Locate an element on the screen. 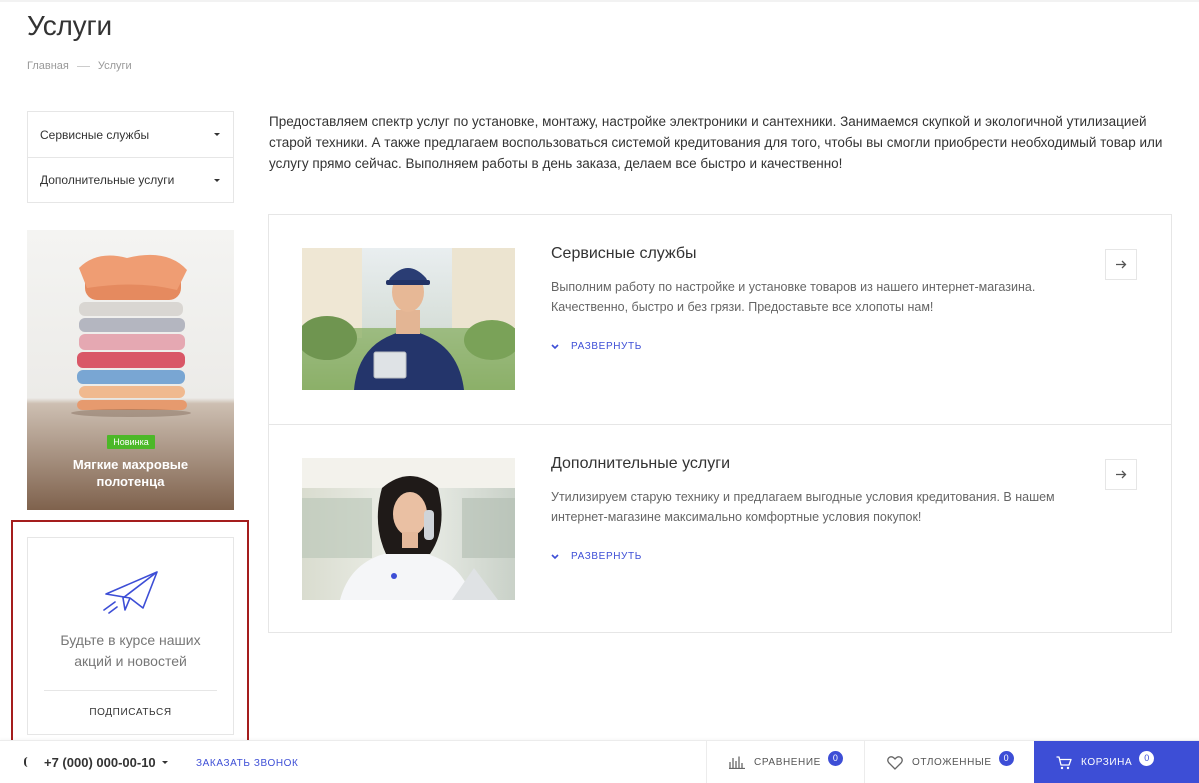 This screenshot has width=1199, height=783. service-title: Сервисные службы is located at coordinates (624, 254).